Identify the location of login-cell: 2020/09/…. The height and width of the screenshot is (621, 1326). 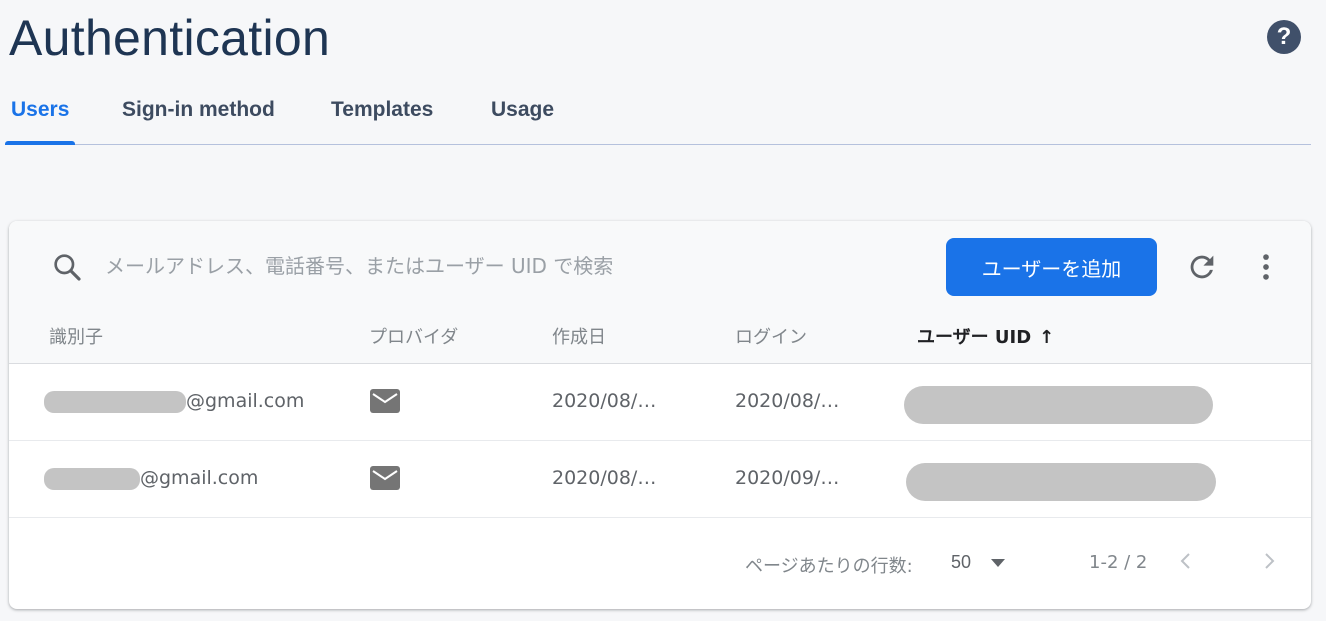
(787, 478).